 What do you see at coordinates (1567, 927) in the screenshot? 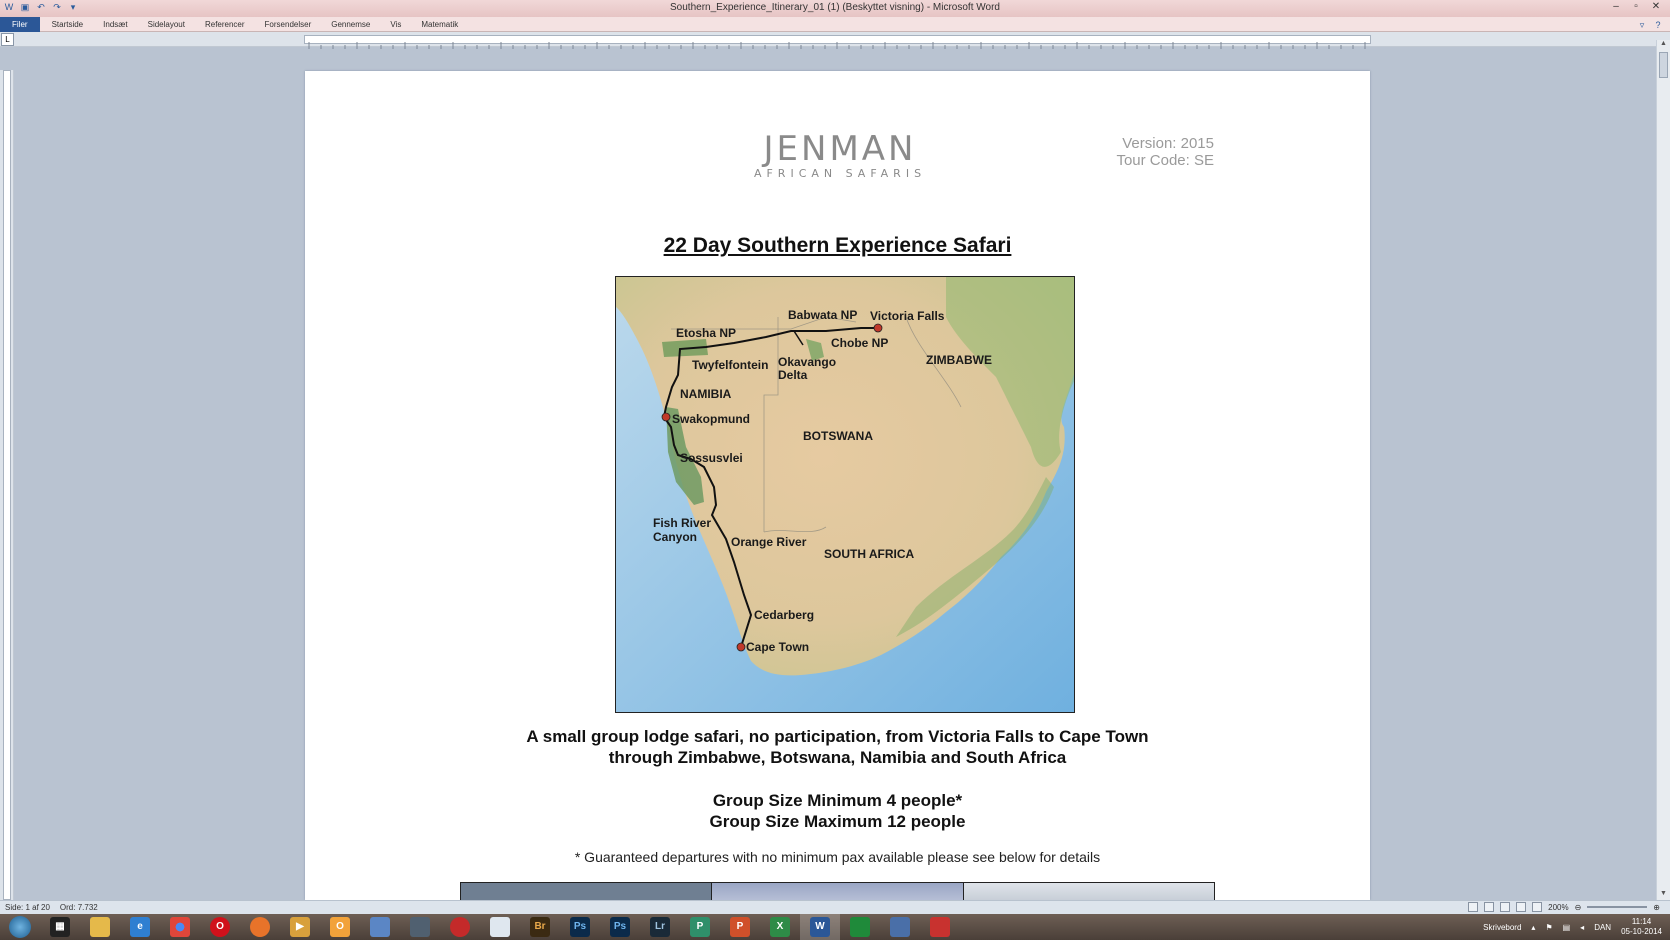
I see `network-tray-icon: ▤` at bounding box center [1567, 927].